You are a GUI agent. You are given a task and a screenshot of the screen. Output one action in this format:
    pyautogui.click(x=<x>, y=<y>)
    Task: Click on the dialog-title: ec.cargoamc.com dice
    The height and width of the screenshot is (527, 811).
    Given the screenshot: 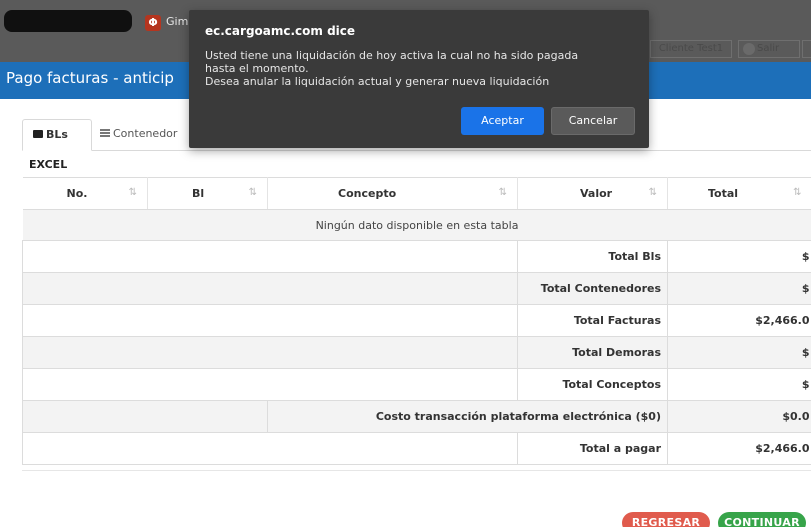 What is the action you would take?
    pyautogui.click(x=280, y=31)
    